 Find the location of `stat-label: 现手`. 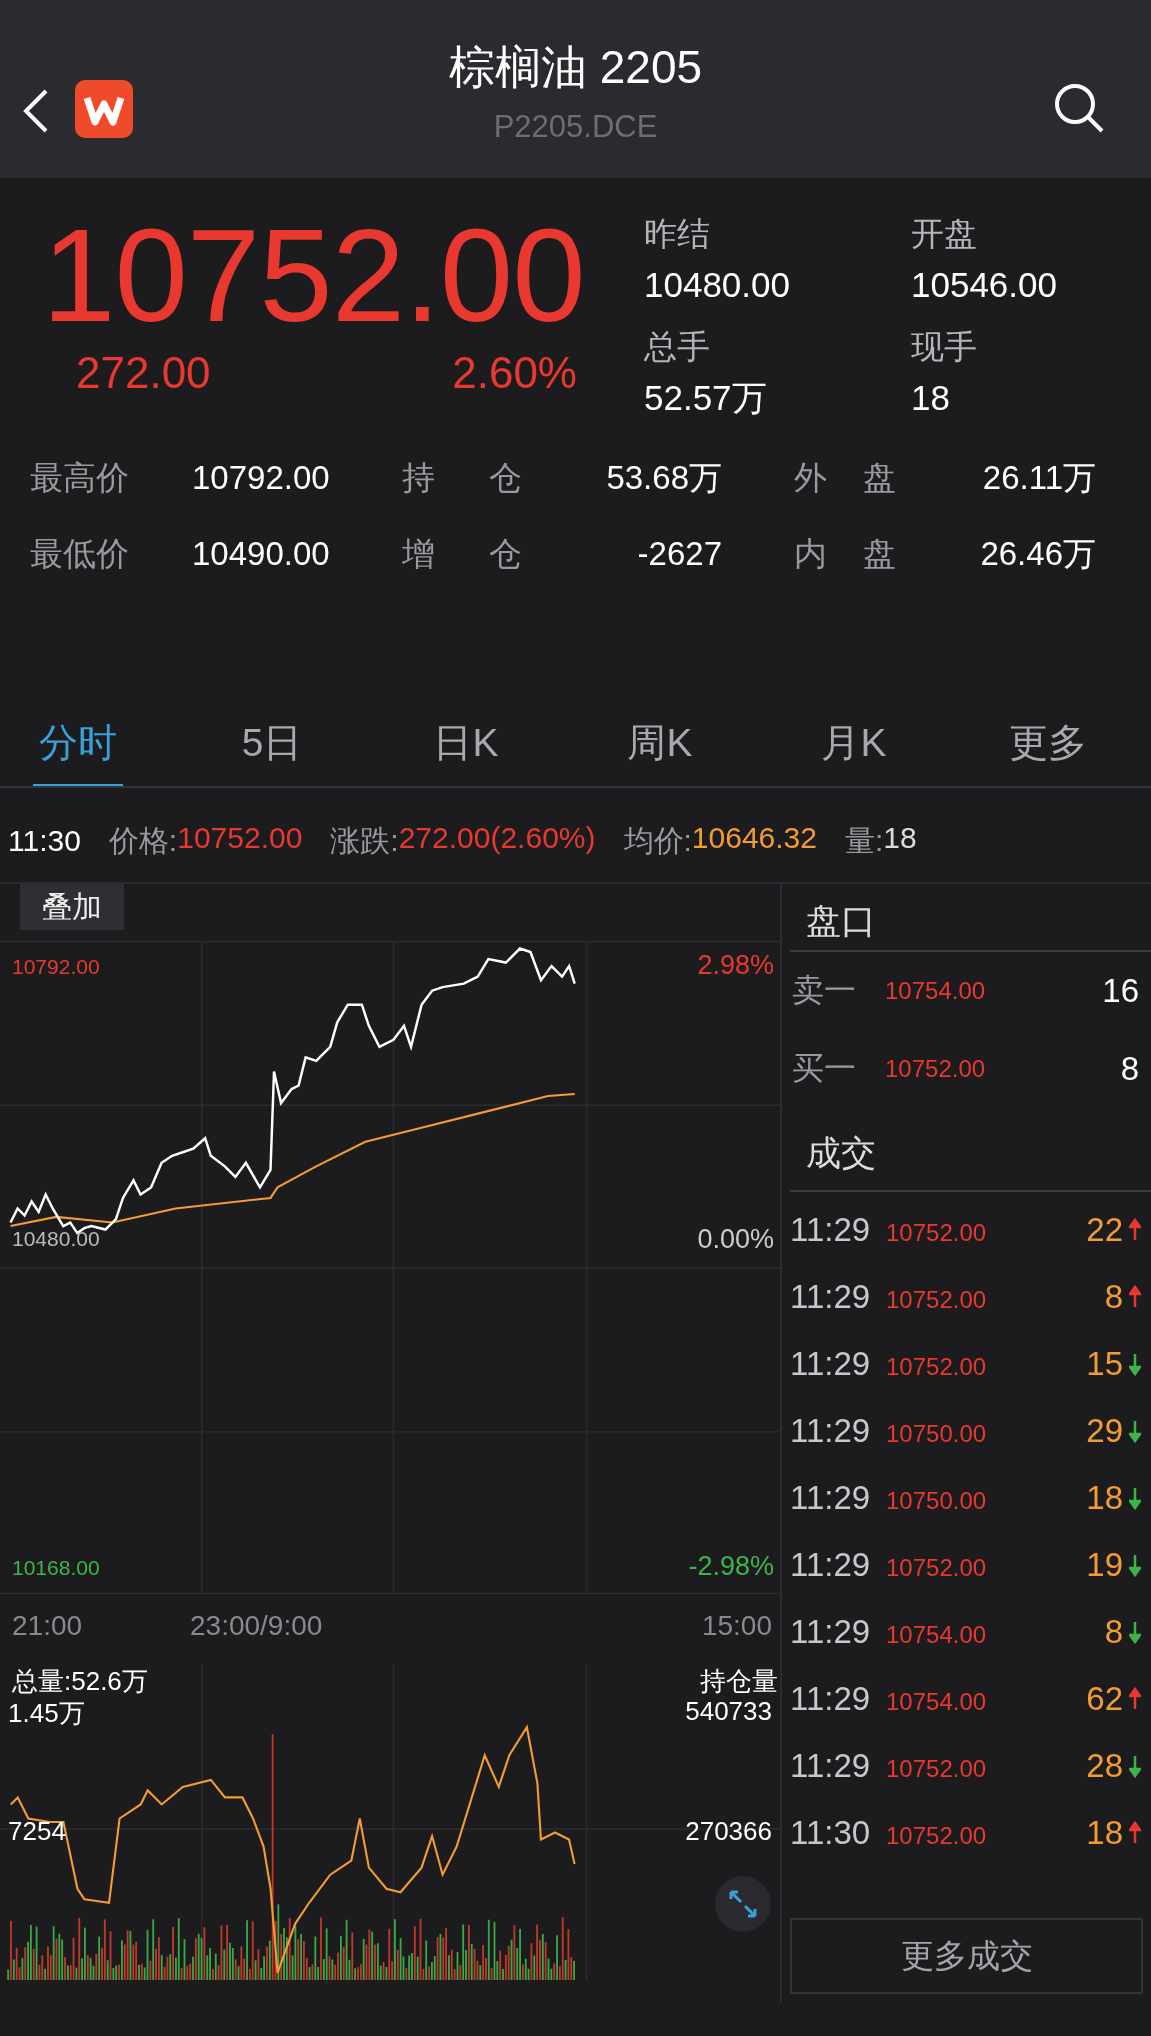

stat-label: 现手 is located at coordinates (944, 347).